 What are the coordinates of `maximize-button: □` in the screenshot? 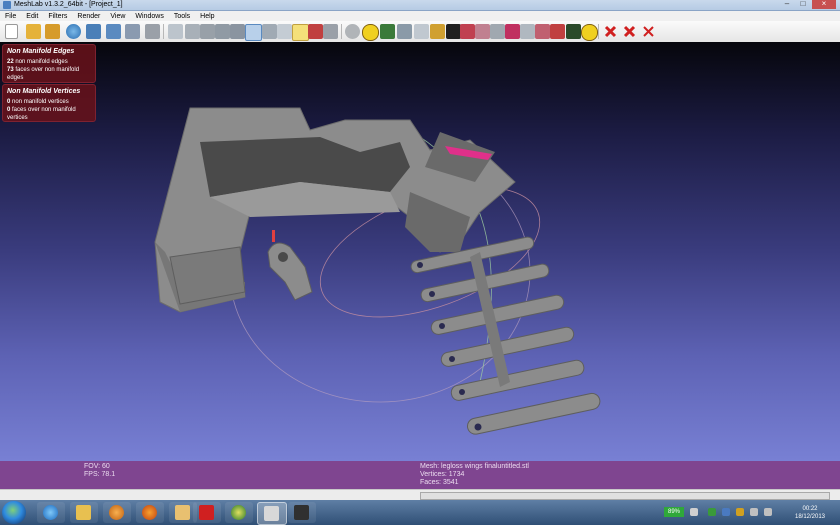 It's located at (803, 4).